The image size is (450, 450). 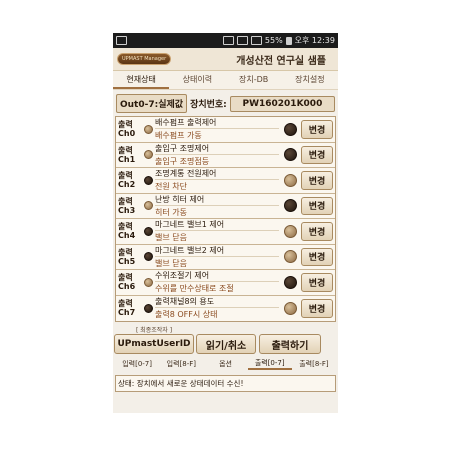 What do you see at coordinates (288, 40) in the screenshot?
I see `battery-icon` at bounding box center [288, 40].